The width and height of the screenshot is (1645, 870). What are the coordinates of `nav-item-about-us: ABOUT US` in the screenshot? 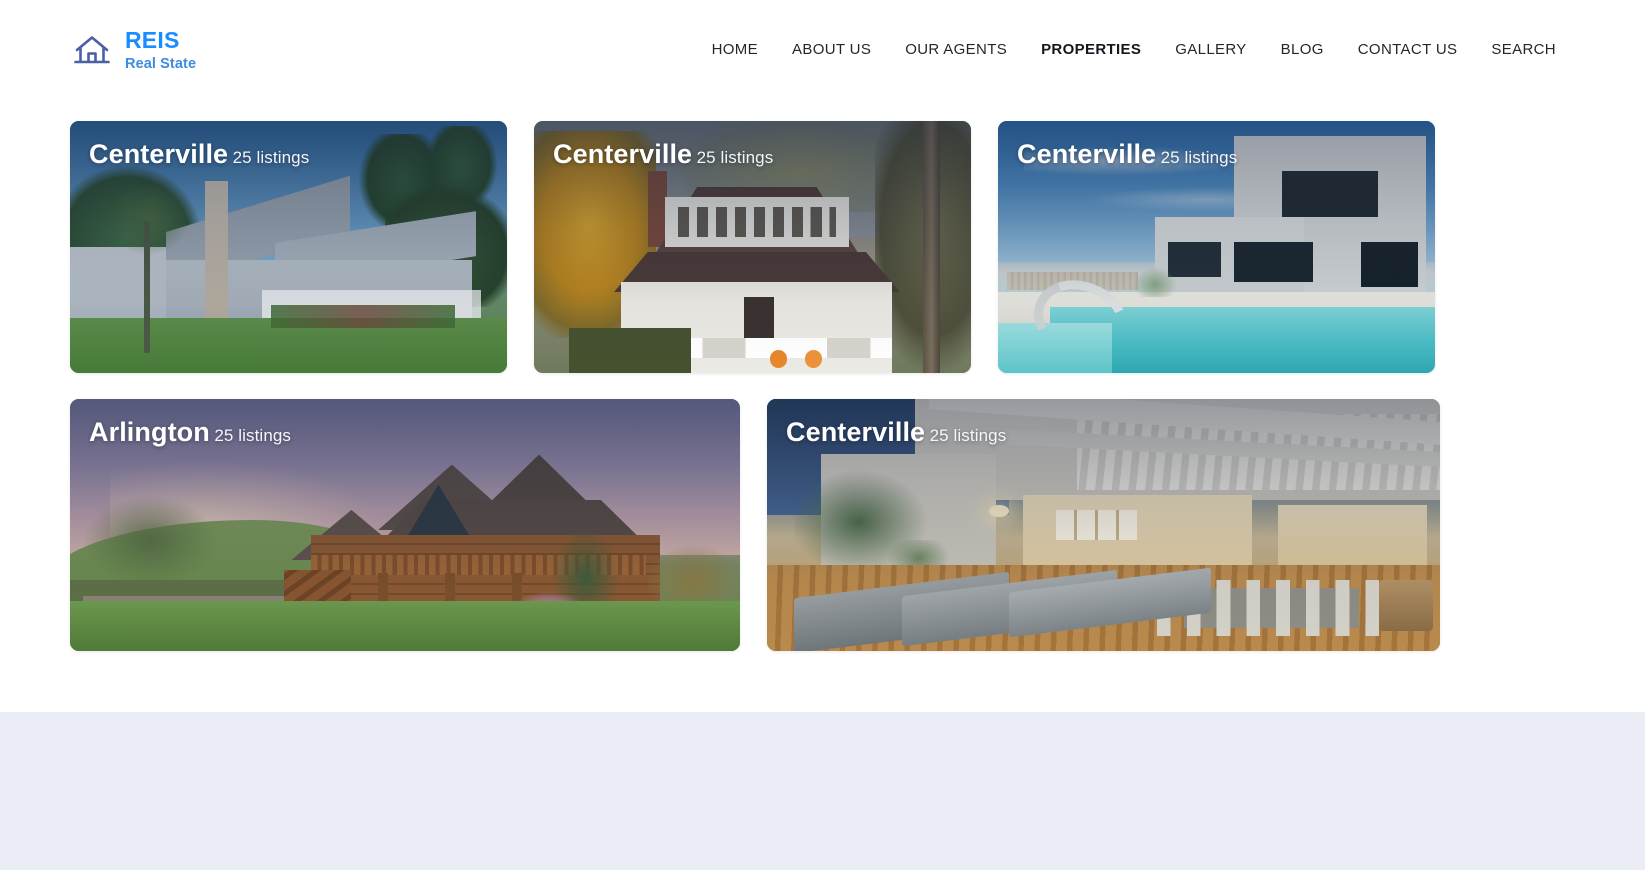 It's located at (831, 49).